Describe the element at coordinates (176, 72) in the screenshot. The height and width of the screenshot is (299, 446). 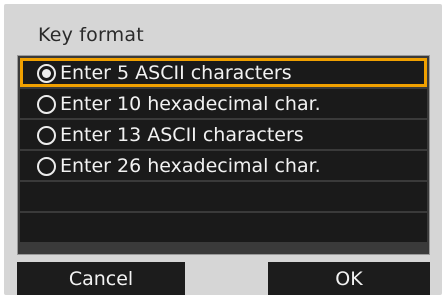
I see `option-label: Enter 5 ASCII characters` at that location.